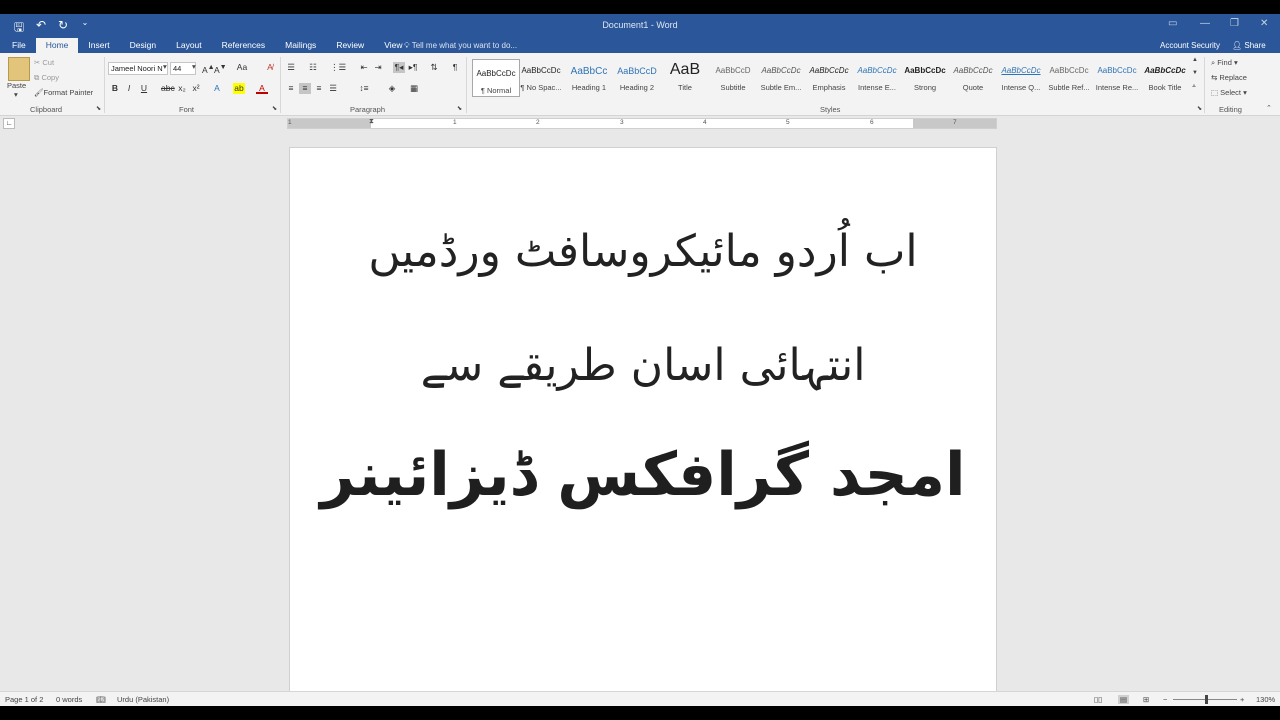 The image size is (1280, 720). What do you see at coordinates (1205, 23) in the screenshot?
I see `minimize-icon: —` at bounding box center [1205, 23].